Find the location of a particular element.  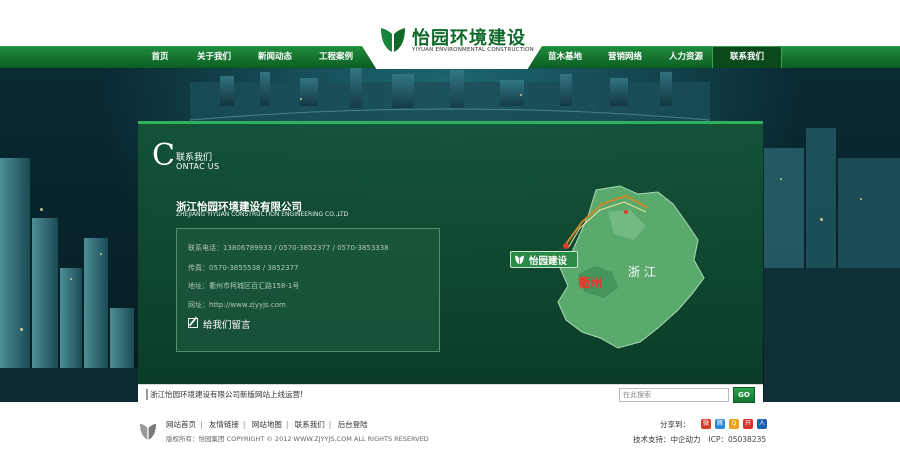

edit-icon is located at coordinates (193, 323).